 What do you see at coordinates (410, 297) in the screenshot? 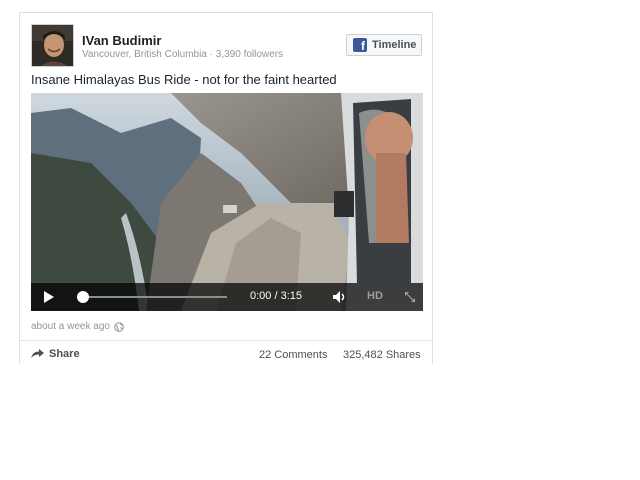
I see `fullscreen-icon` at bounding box center [410, 297].